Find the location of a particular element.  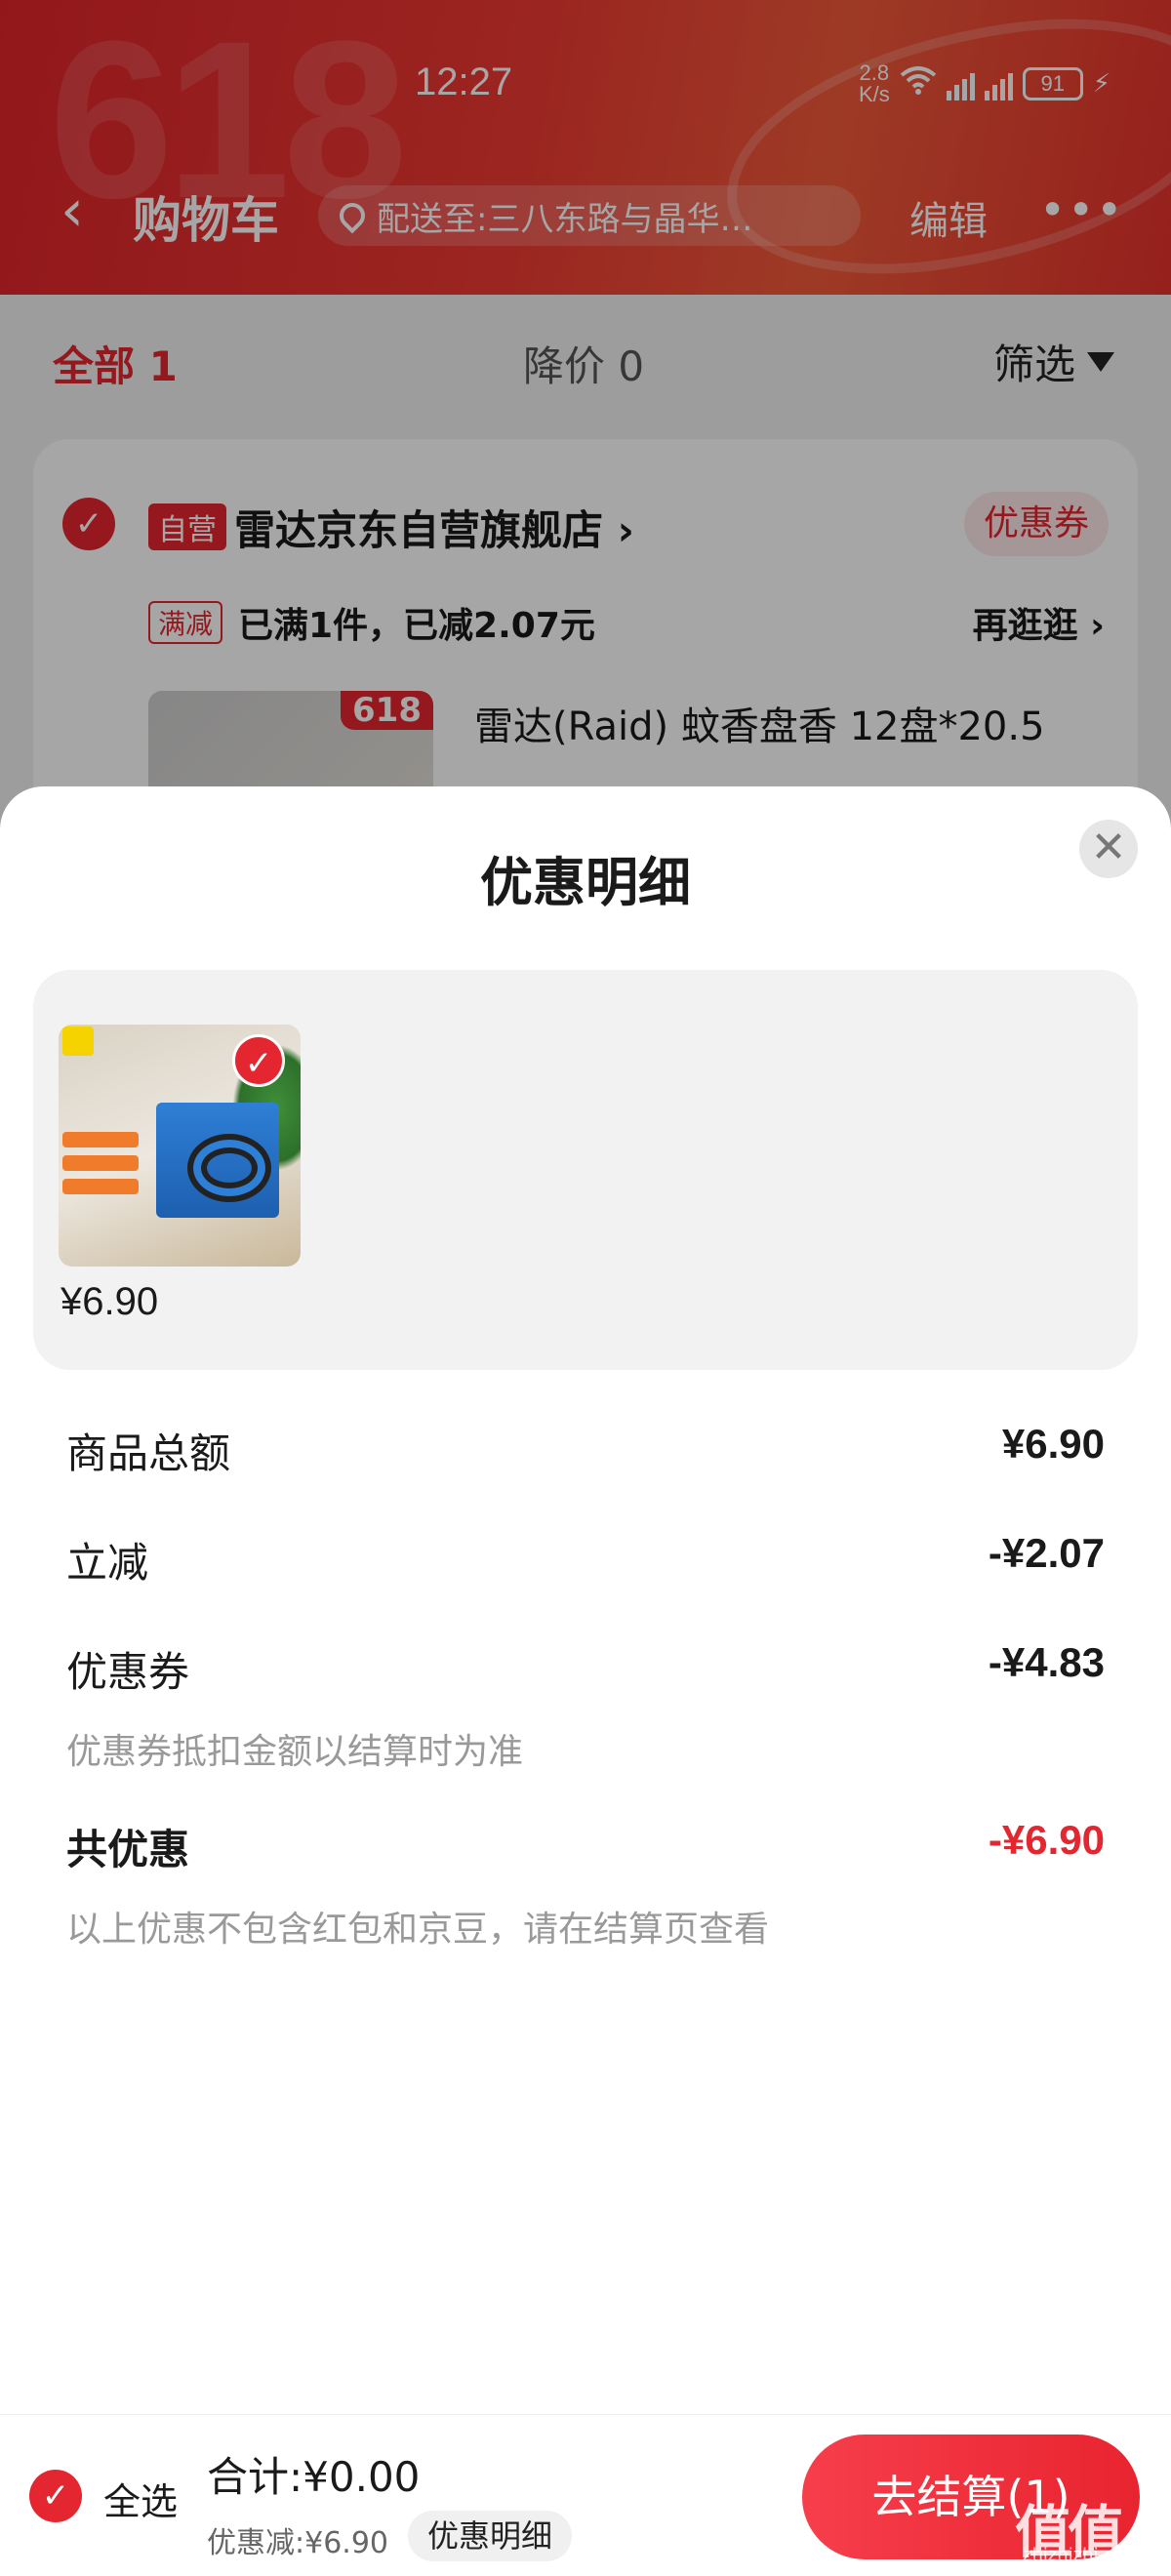

row-instant-discount: 立减 -¥2.07 is located at coordinates (585, 1564).